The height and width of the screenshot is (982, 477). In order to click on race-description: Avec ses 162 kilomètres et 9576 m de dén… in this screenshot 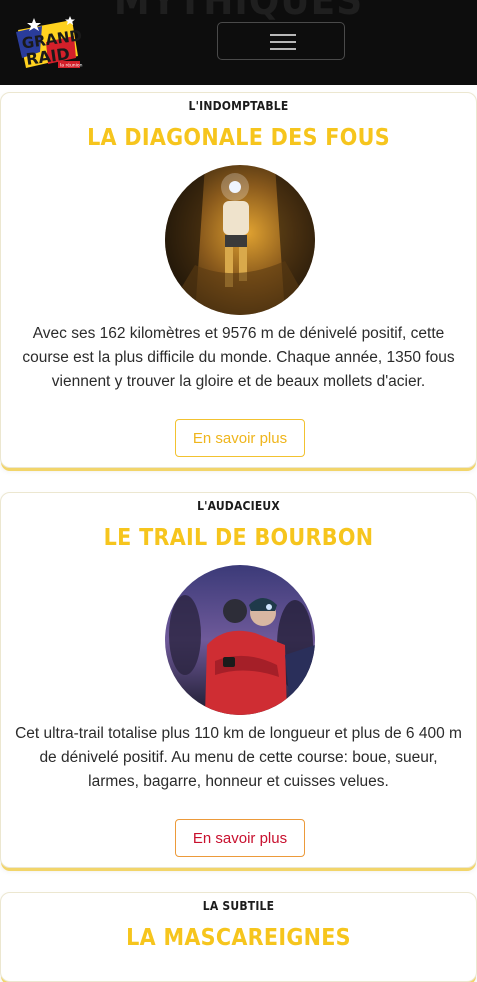, I will do `click(238, 357)`.